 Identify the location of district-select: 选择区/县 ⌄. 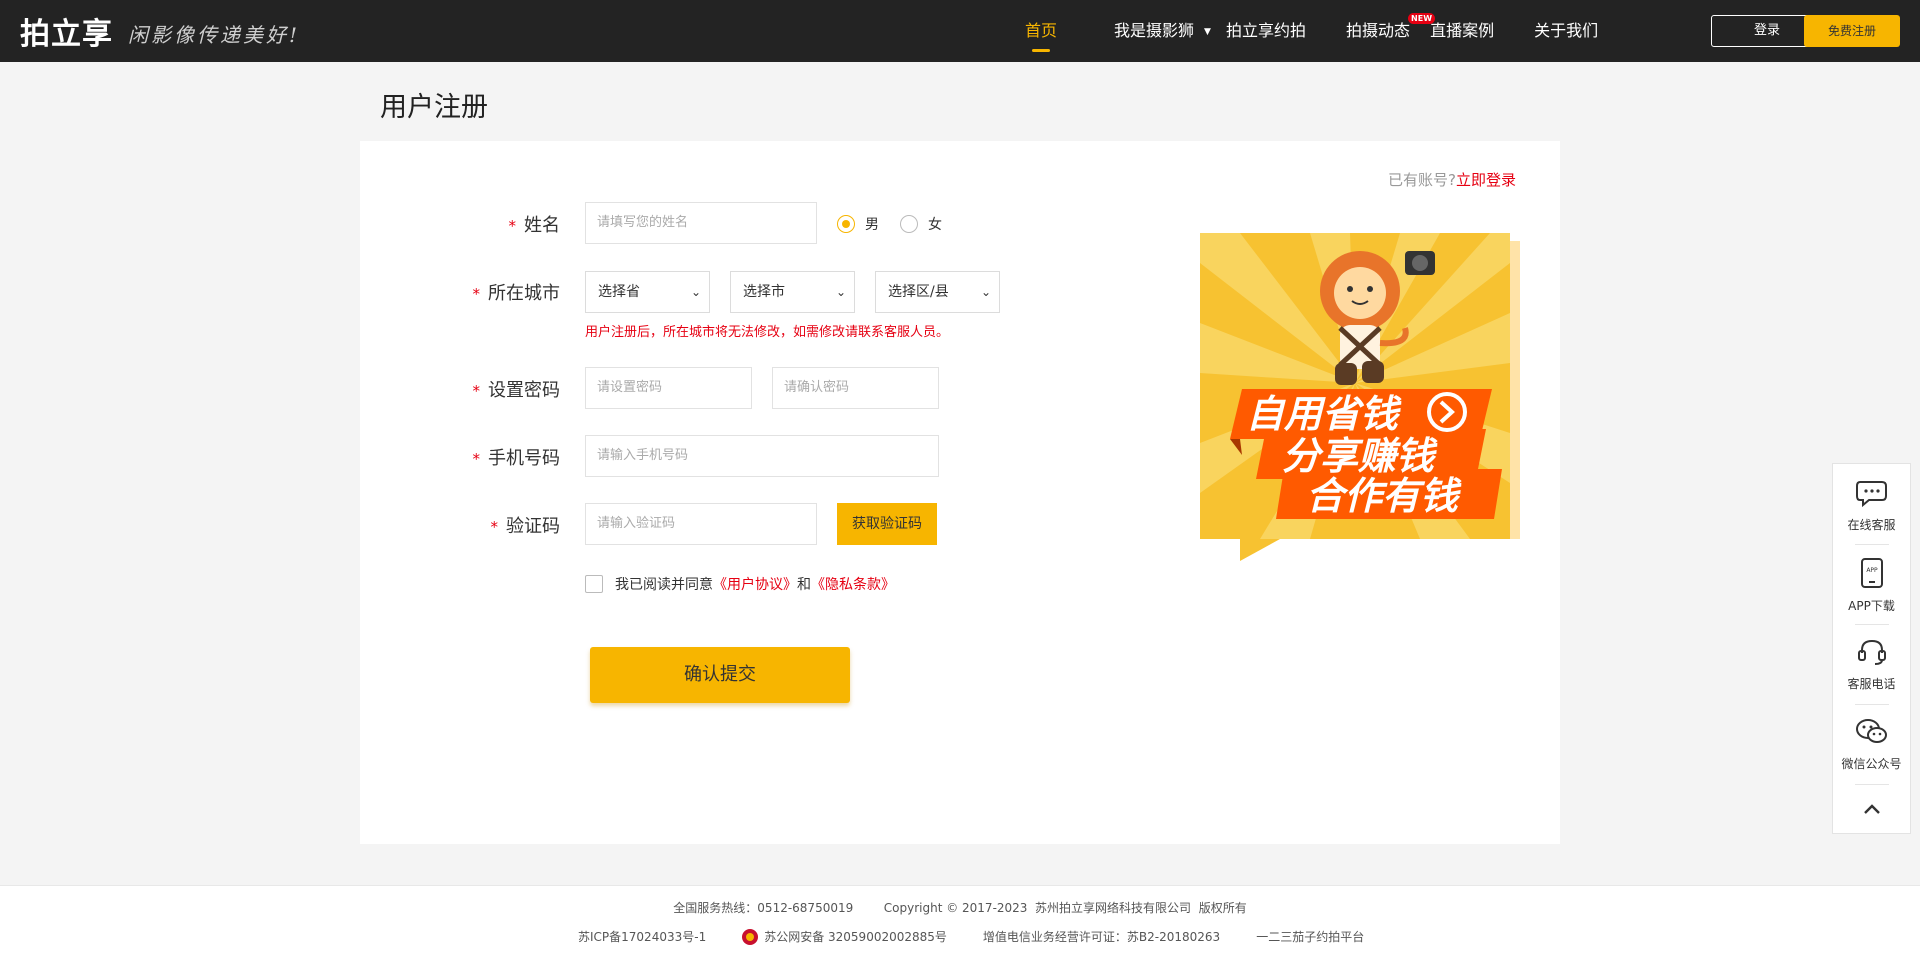
(937, 292).